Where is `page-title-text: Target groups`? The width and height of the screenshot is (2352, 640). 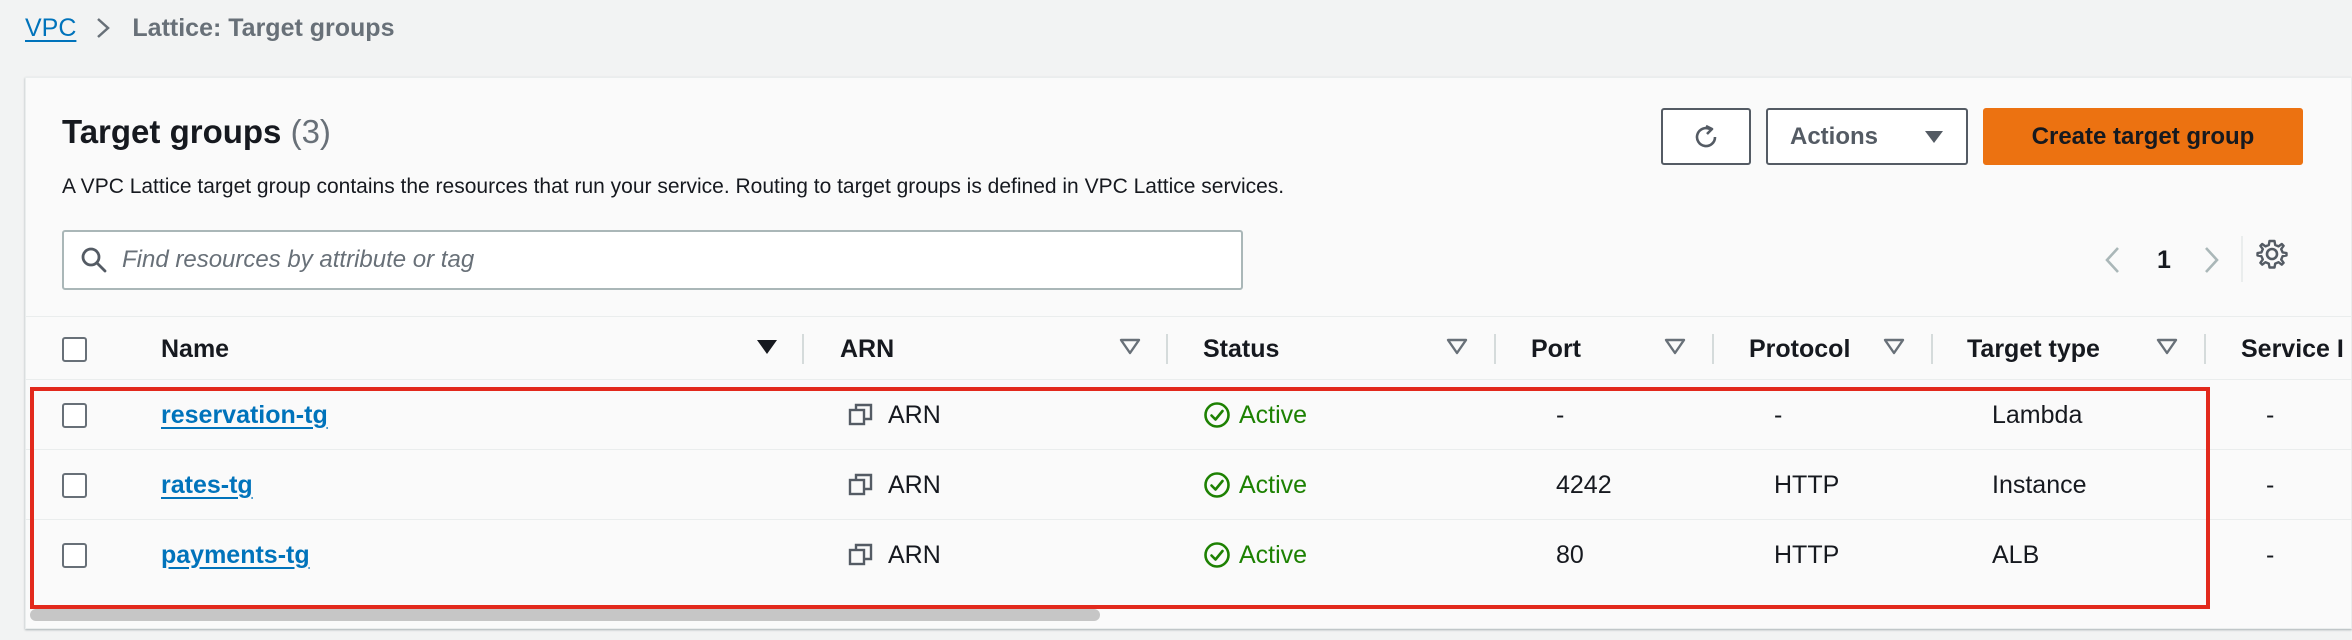 page-title-text: Target groups is located at coordinates (172, 131).